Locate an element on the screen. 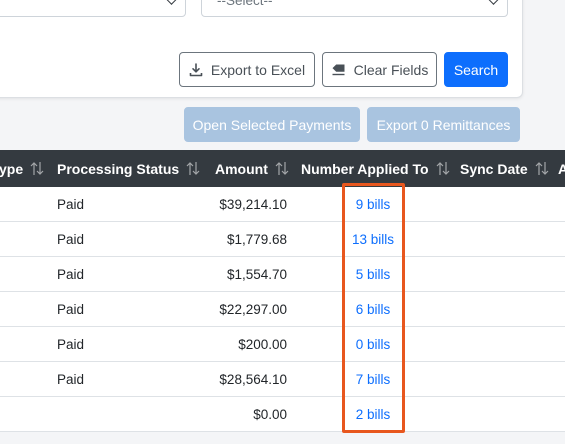  column-header-number-applied-to: Number Applied To is located at coordinates (375, 168).